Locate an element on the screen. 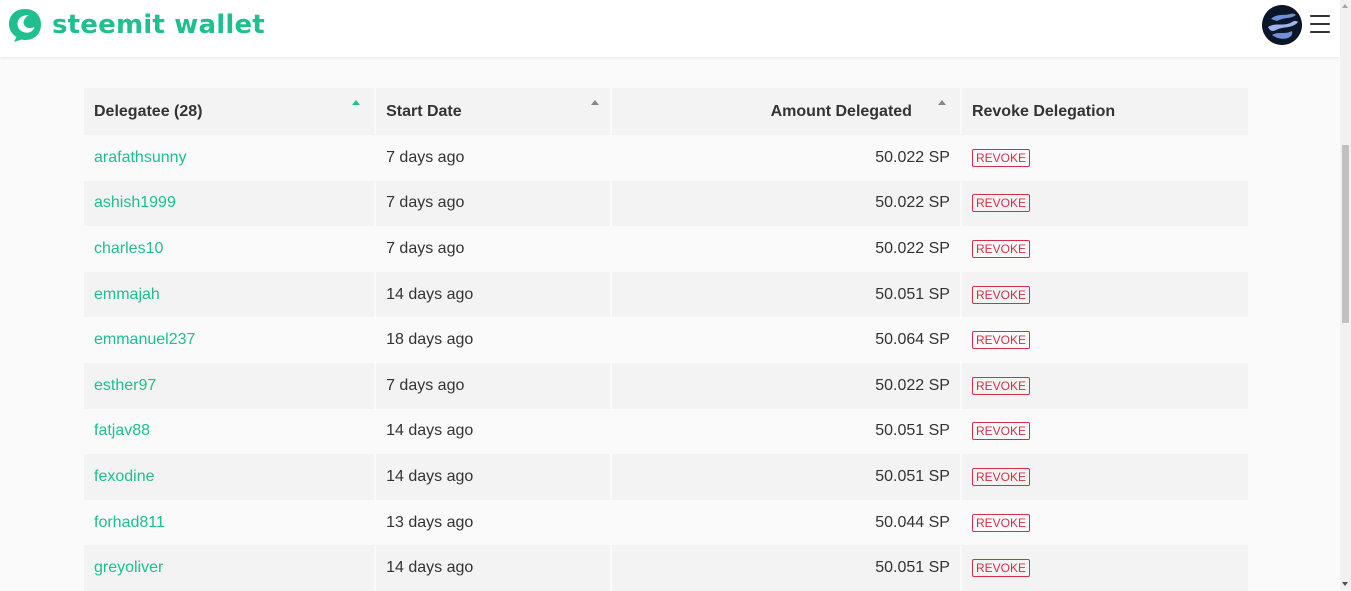 This screenshot has width=1351, height=591. revoke-delegation-column-header: Revoke Delegation is located at coordinates (1104, 111).